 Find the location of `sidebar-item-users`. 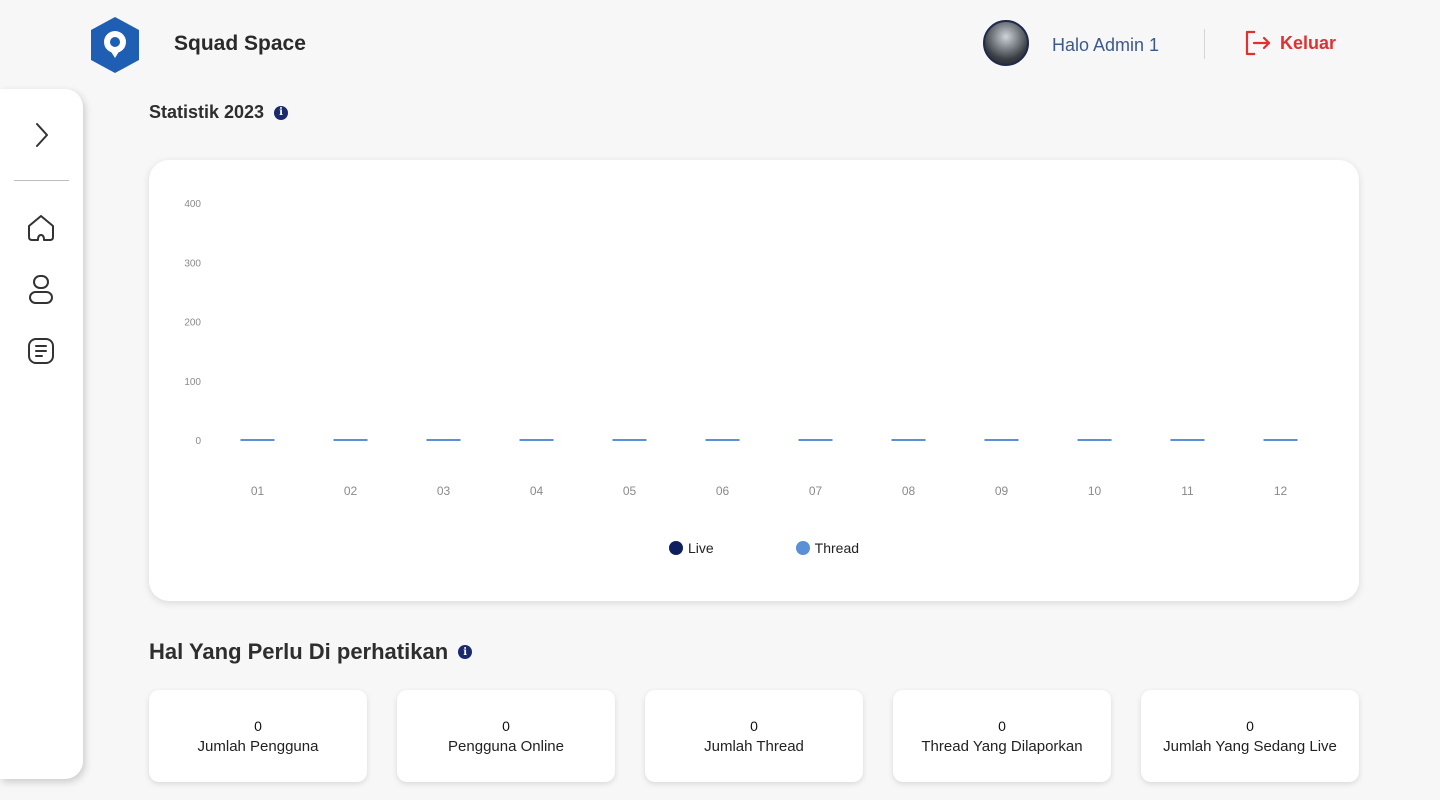

sidebar-item-users is located at coordinates (41, 290).